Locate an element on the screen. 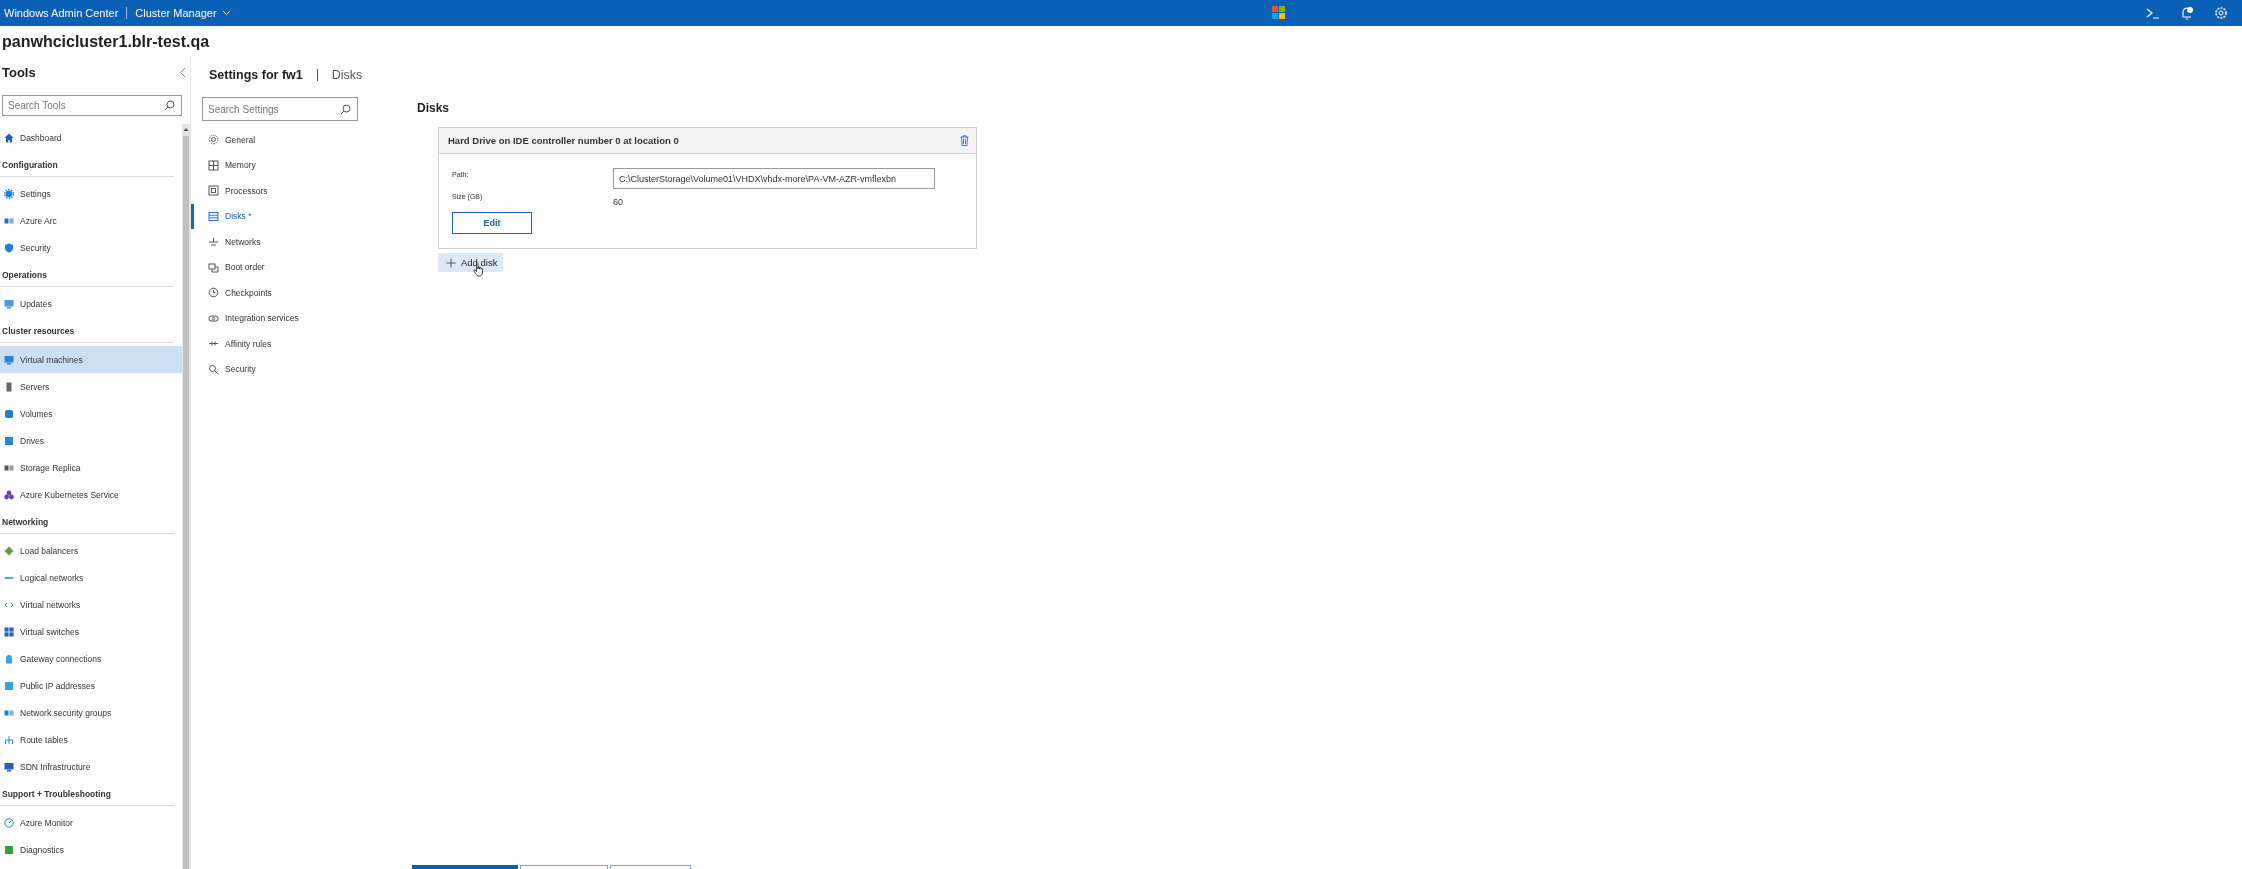  tool-item: Load balancers is located at coordinates (91, 550).